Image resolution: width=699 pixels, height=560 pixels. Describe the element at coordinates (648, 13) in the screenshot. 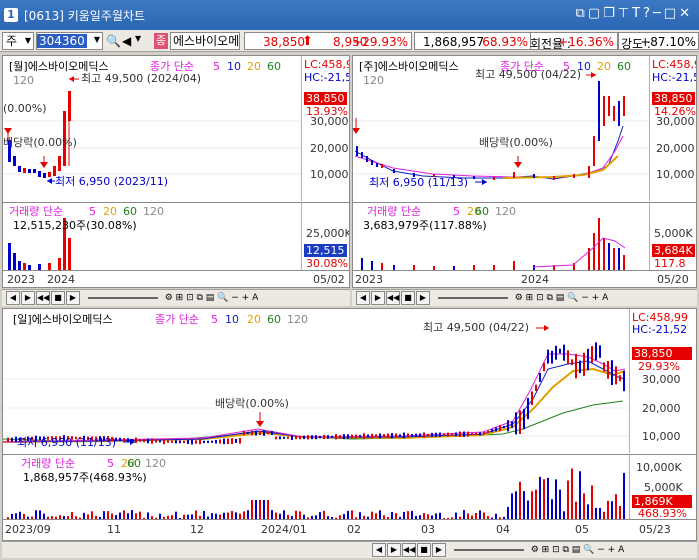

I see `help-icon: ?` at that location.